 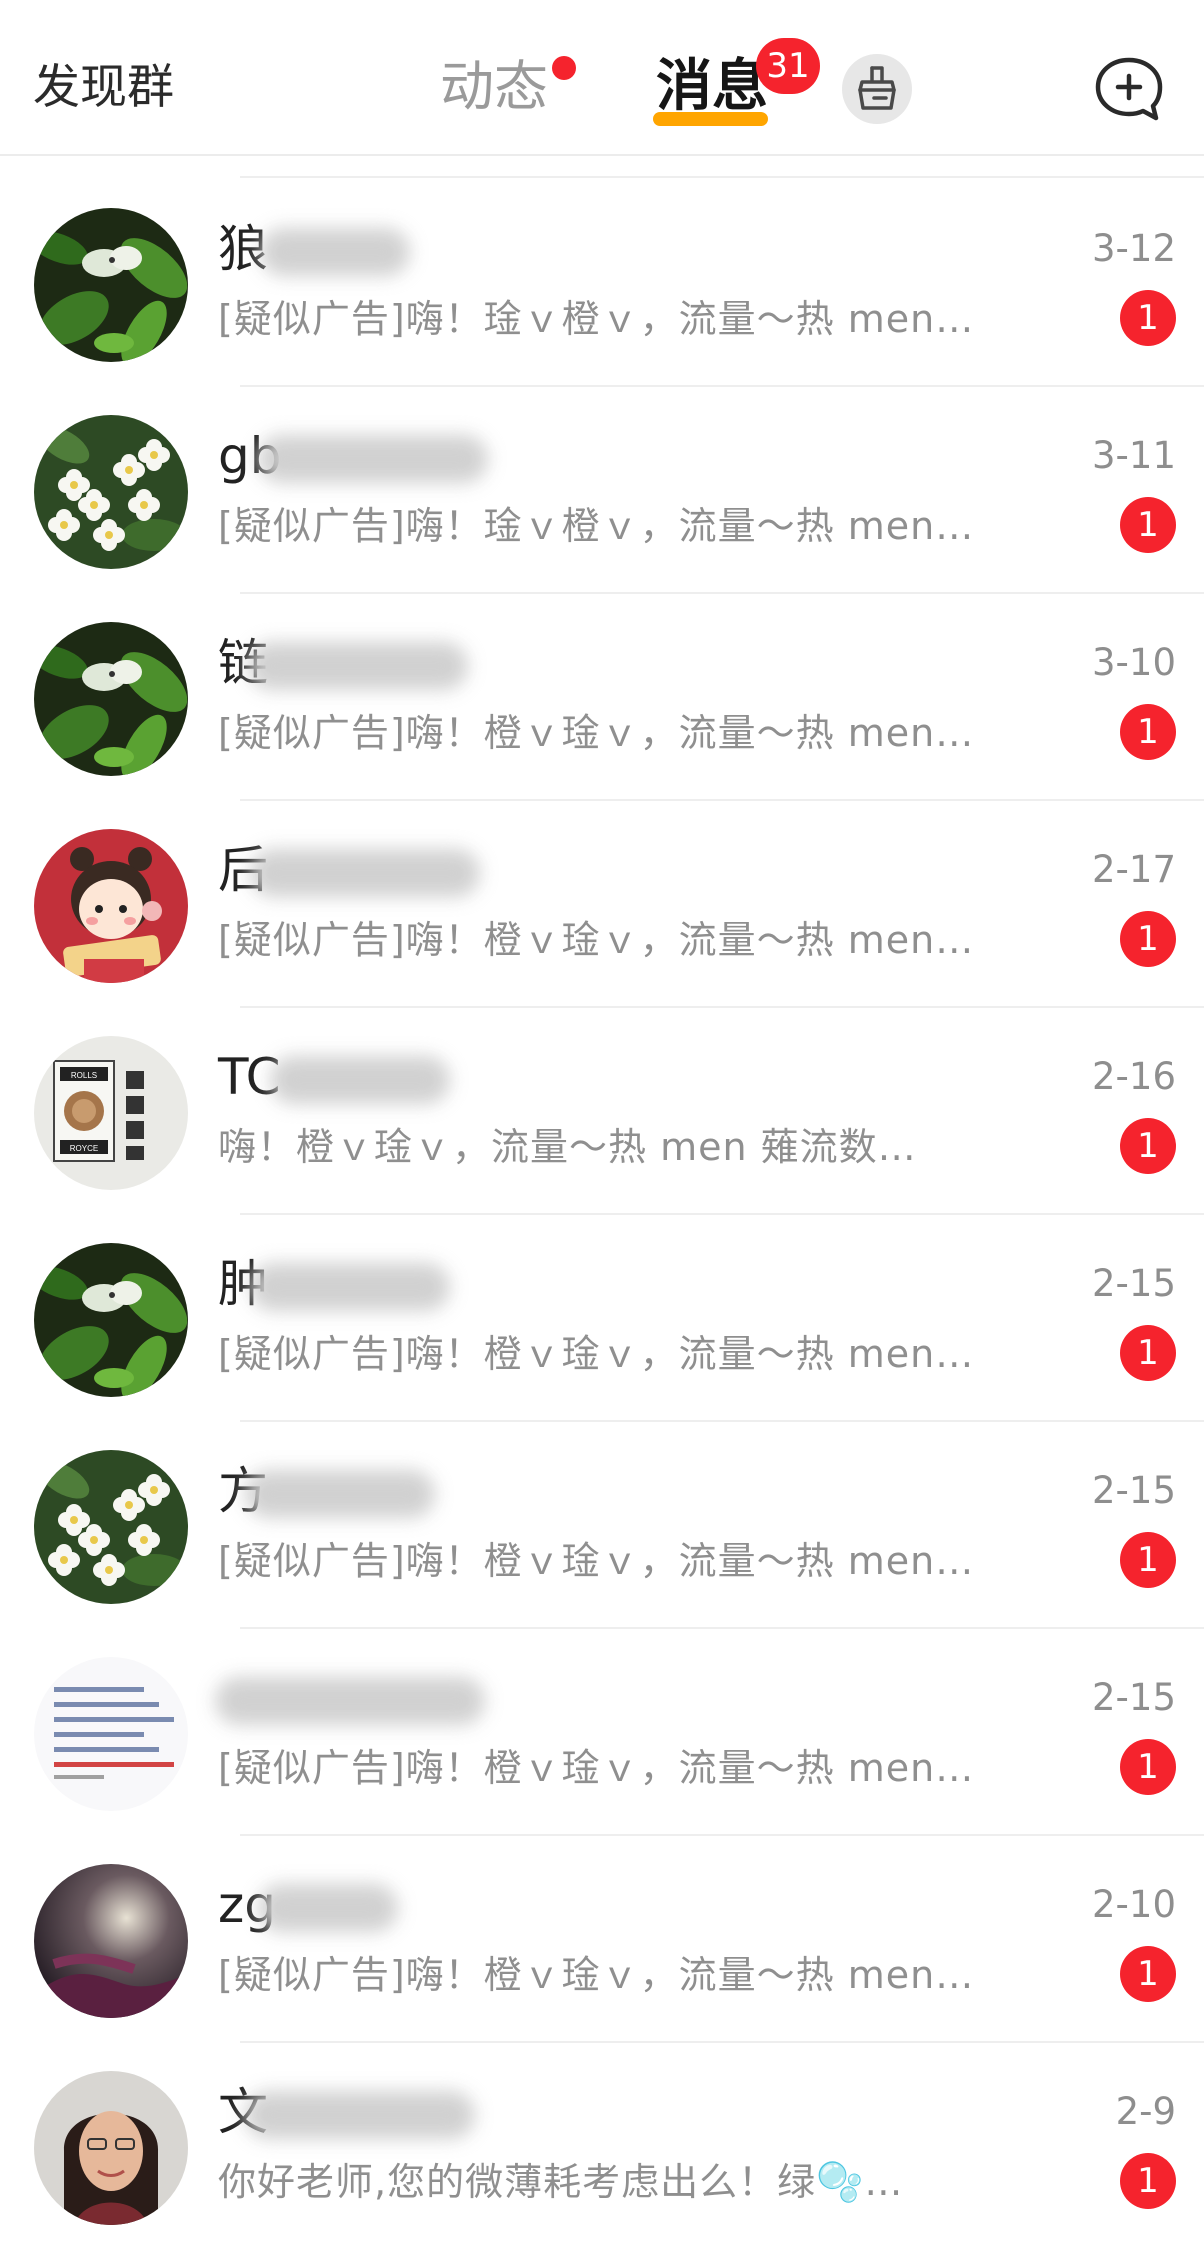 I want to click on conversation-row: 狼 3-12 [疑似广告]嗨！琻ｖ橙ｖ，流量～热 men… 1, so click(x=602, y=281).